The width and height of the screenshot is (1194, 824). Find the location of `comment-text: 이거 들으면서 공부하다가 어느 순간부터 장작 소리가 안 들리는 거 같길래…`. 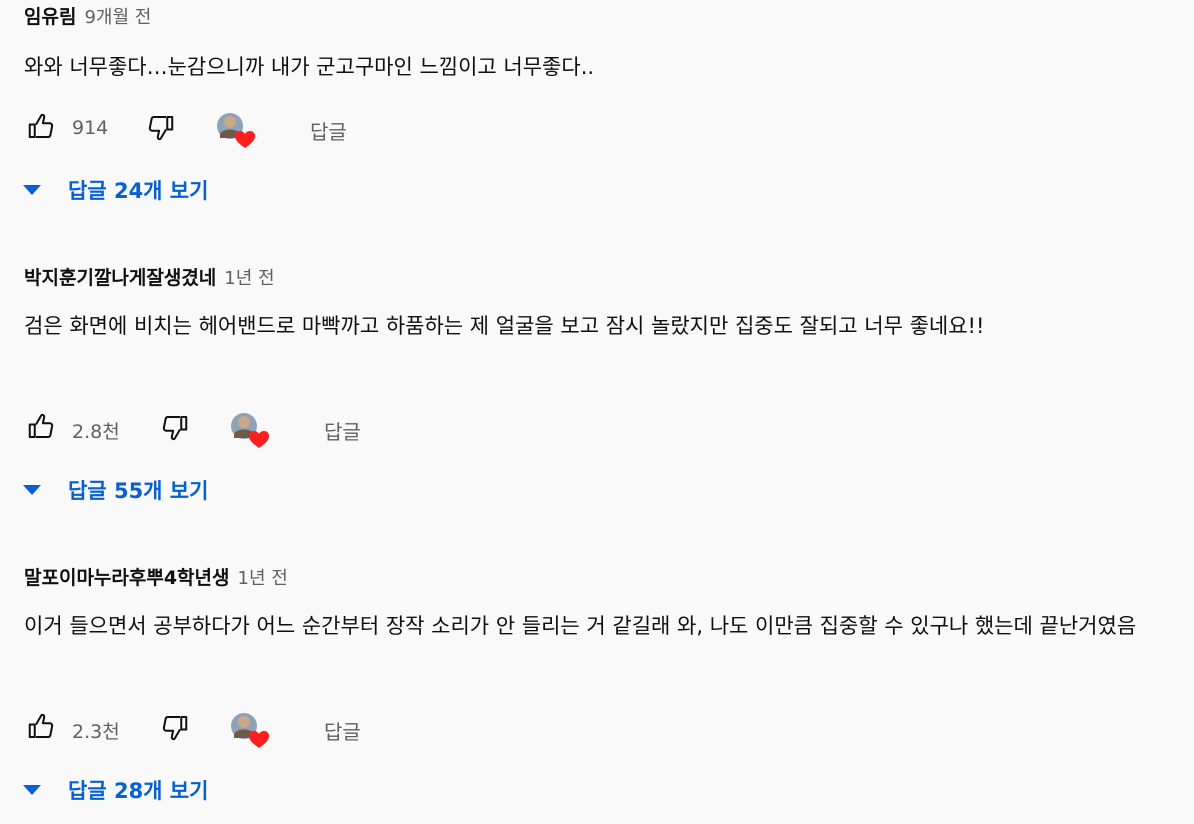

comment-text: 이거 들으면서 공부하다가 어느 순간부터 장작 소리가 안 들리는 거 같길래… is located at coordinates (580, 626).